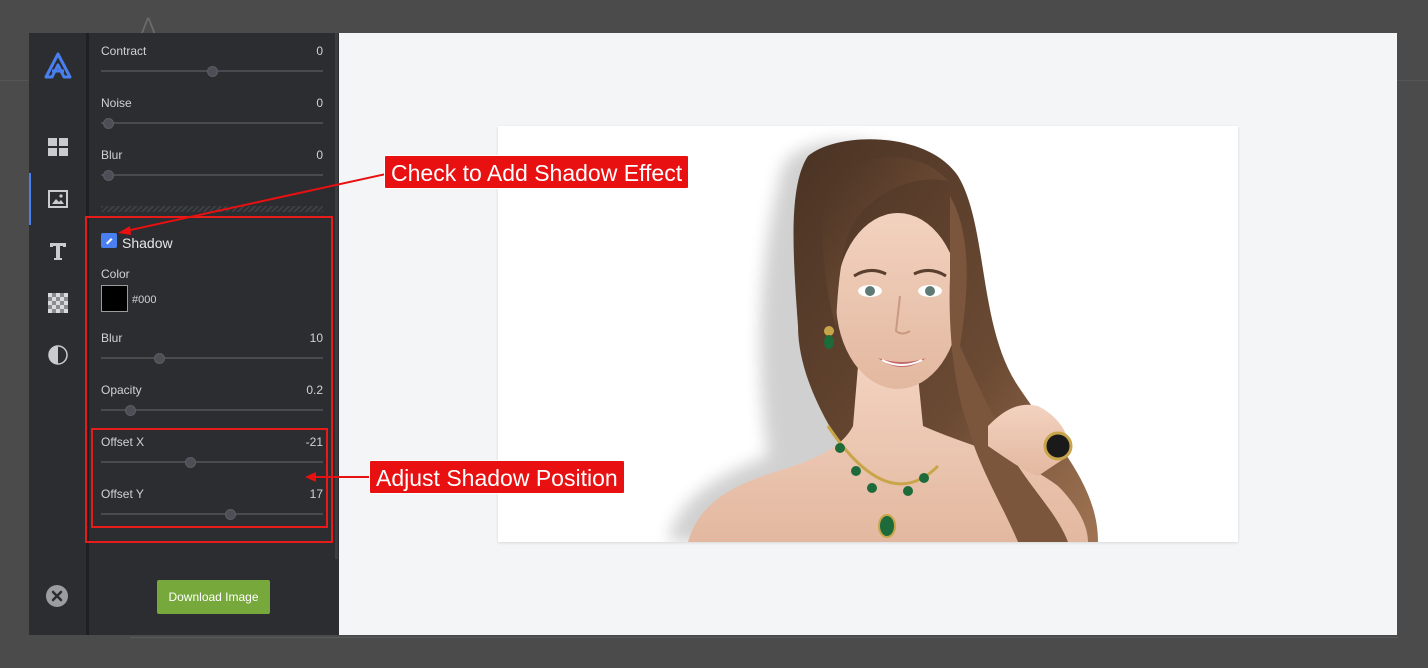 The height and width of the screenshot is (668, 1428). Describe the element at coordinates (497, 477) in the screenshot. I see `adjust-position-callout: Adjust Shadow Position` at that location.